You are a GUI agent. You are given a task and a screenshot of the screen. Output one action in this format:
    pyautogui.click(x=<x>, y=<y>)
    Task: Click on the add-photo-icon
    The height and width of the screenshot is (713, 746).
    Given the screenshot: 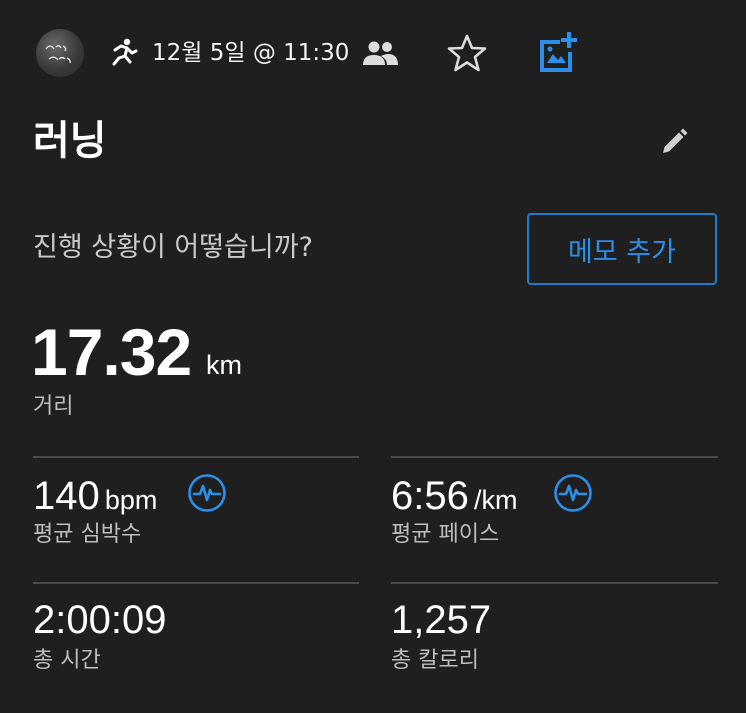 What is the action you would take?
    pyautogui.click(x=558, y=52)
    